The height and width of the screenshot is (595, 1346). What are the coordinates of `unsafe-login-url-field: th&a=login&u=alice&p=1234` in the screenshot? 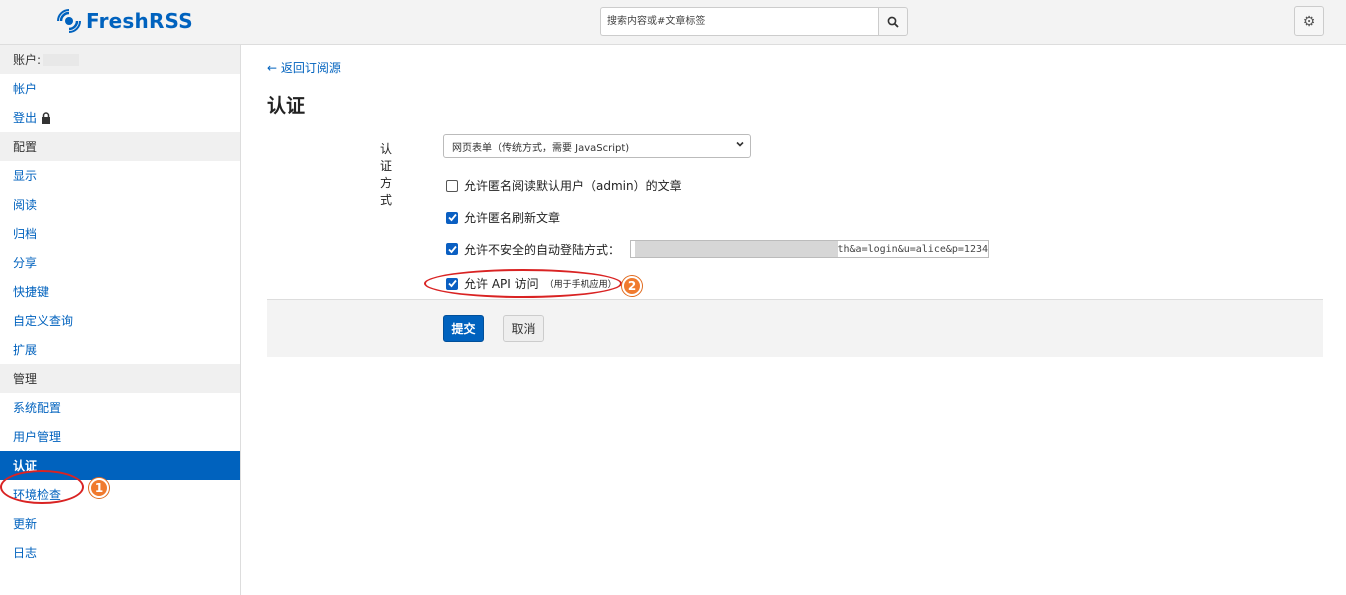 It's located at (810, 249).